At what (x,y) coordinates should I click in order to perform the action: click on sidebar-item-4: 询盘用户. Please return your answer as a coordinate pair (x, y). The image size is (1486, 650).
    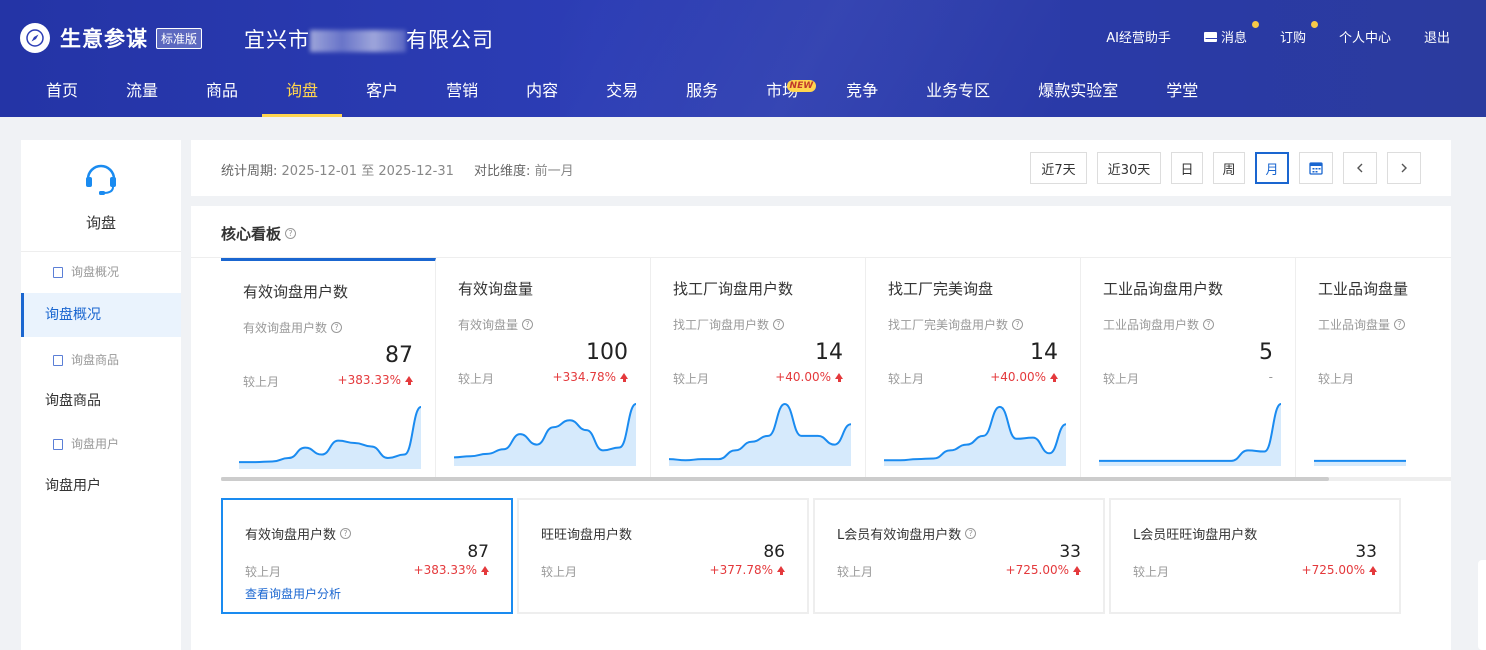
    Looking at the image, I should click on (101, 444).